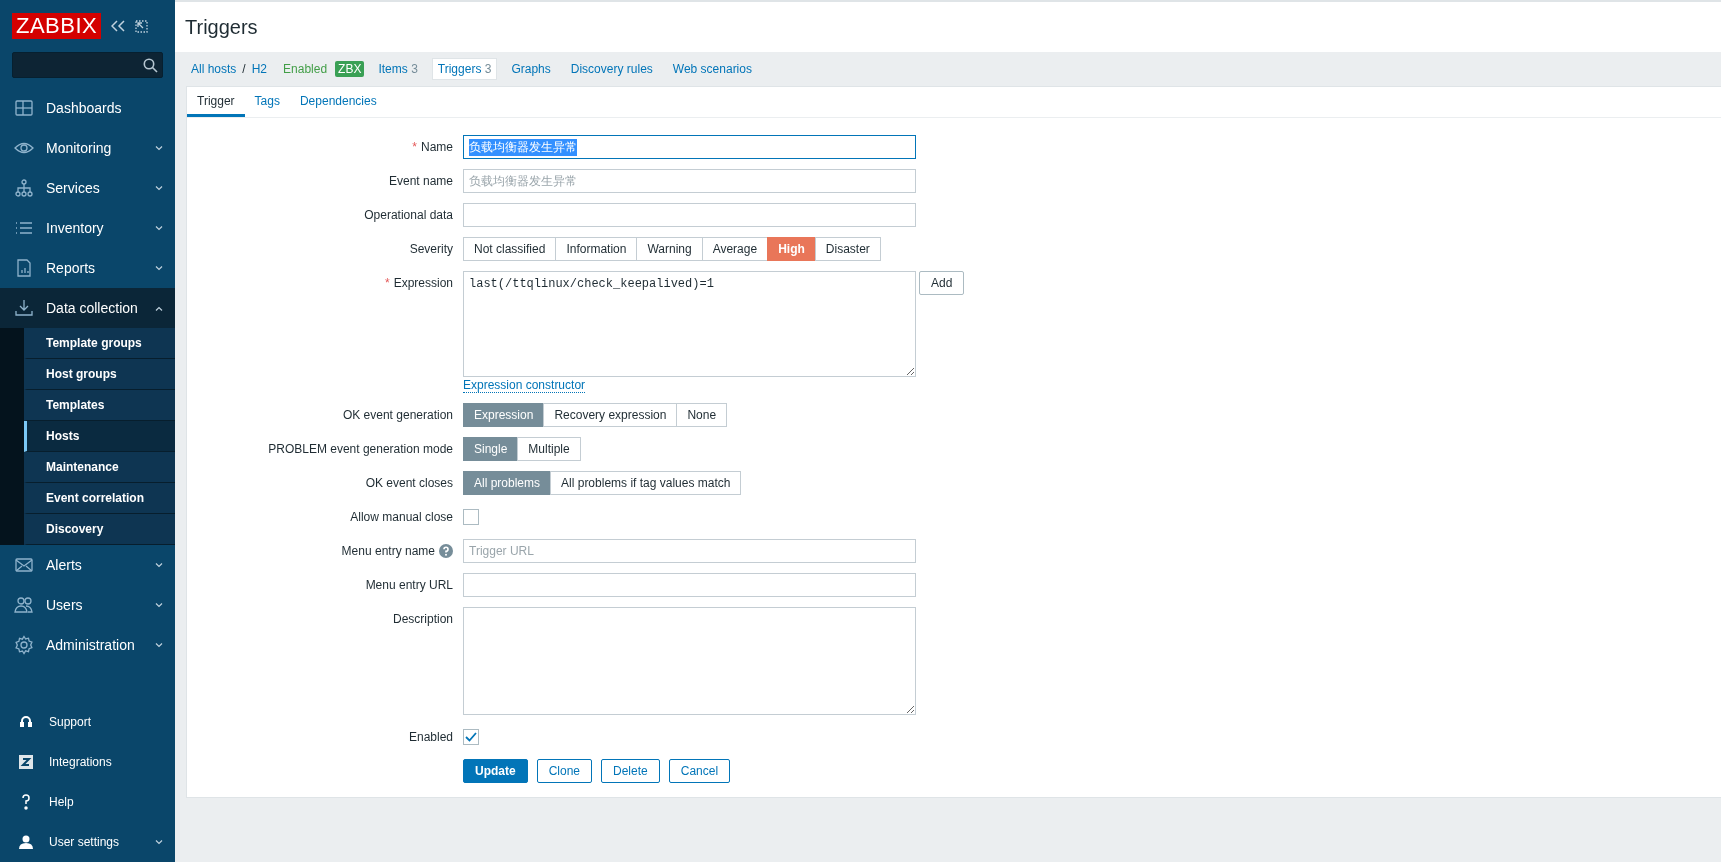 The image size is (1721, 862). Describe the element at coordinates (26, 722) in the screenshot. I see `headset-icon` at that location.